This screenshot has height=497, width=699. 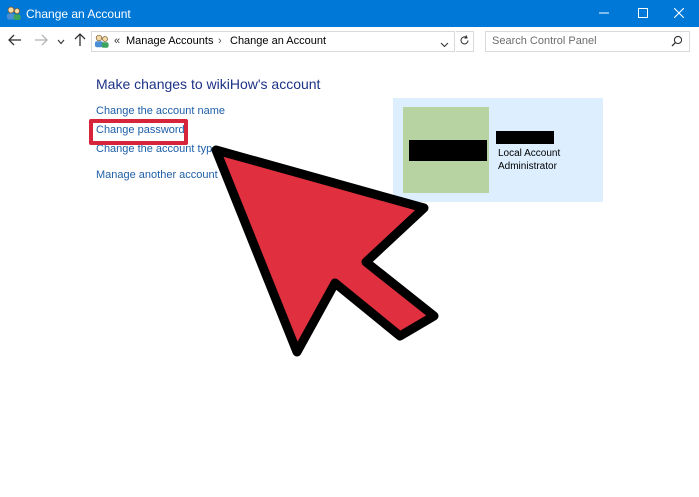 What do you see at coordinates (14, 13) in the screenshot?
I see `users-icon` at bounding box center [14, 13].